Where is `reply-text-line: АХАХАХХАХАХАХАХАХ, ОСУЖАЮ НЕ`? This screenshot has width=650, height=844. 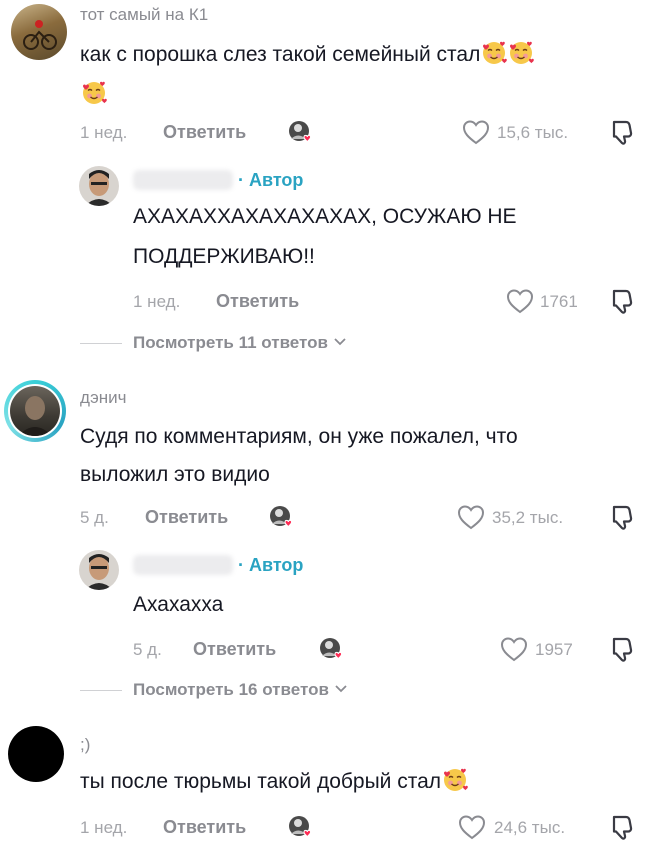 reply-text-line: АХАХАХХАХАХАХАХАХ, ОСУЖАЮ НЕ is located at coordinates (325, 216).